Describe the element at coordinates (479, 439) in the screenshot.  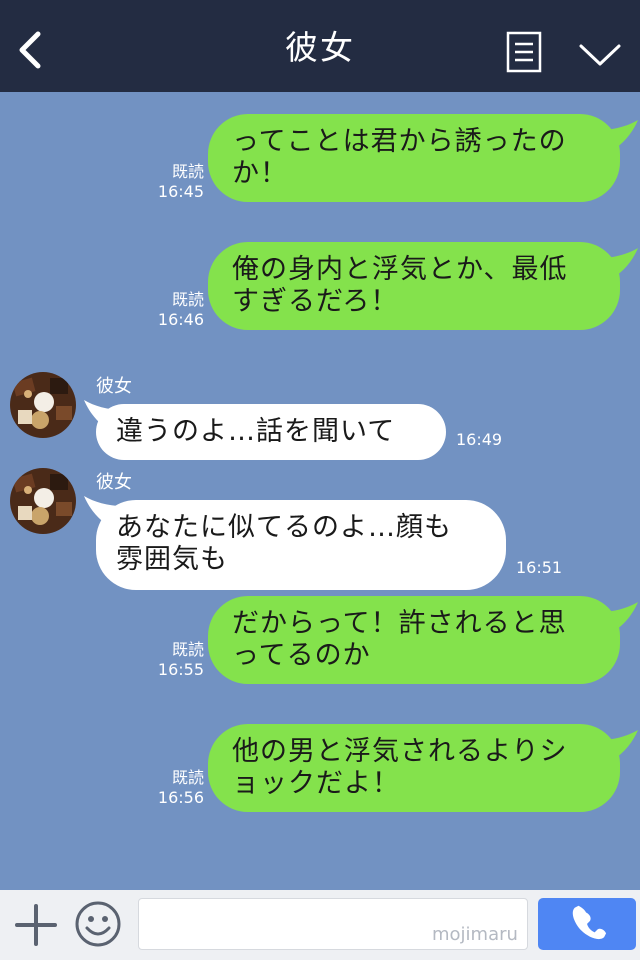
I see `message-time: 16:49` at that location.